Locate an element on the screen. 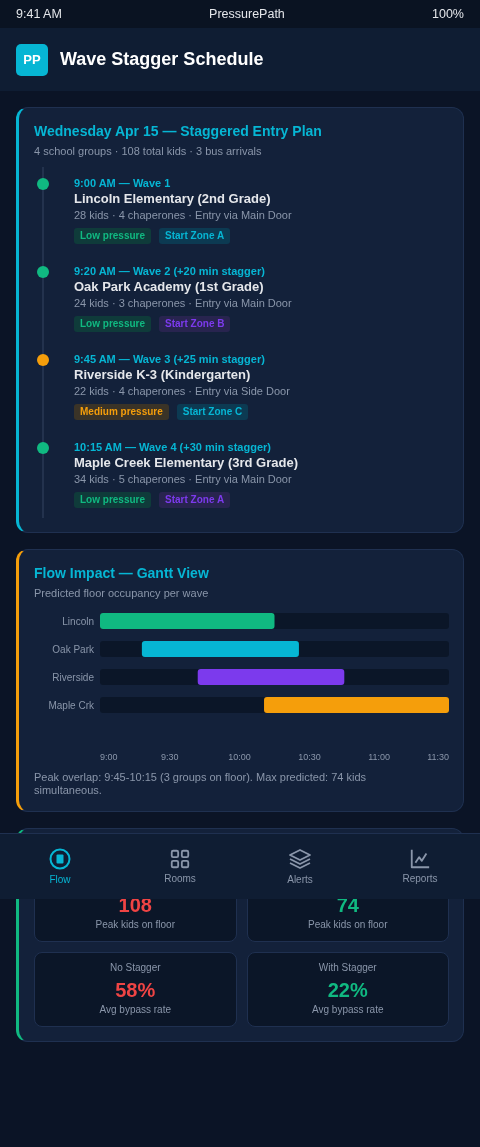 This screenshot has height=1147, width=480. axis-tick-label: 10:30 is located at coordinates (309, 757).